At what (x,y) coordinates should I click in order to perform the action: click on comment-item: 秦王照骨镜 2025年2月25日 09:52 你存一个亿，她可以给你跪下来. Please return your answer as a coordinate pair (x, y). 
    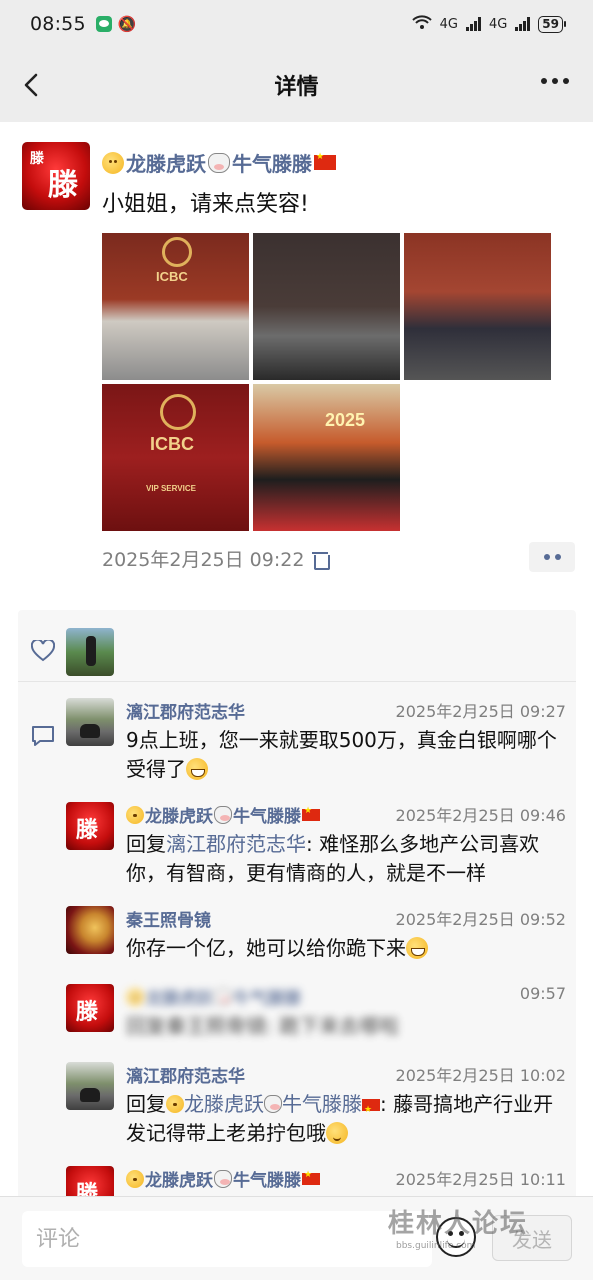
    Looking at the image, I should click on (316, 941).